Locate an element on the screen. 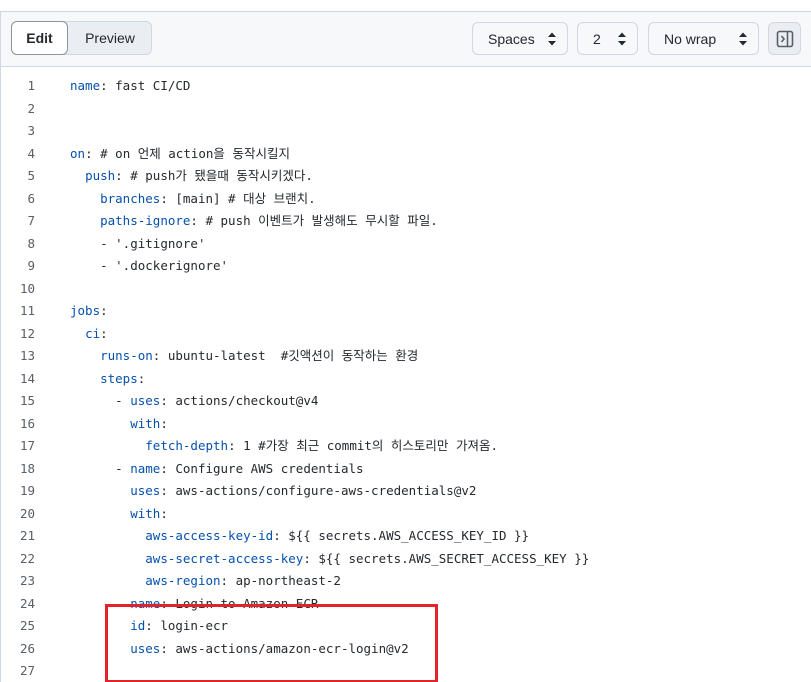 This screenshot has width=811, height=682. code-text: jobs: is located at coordinates (89, 311).